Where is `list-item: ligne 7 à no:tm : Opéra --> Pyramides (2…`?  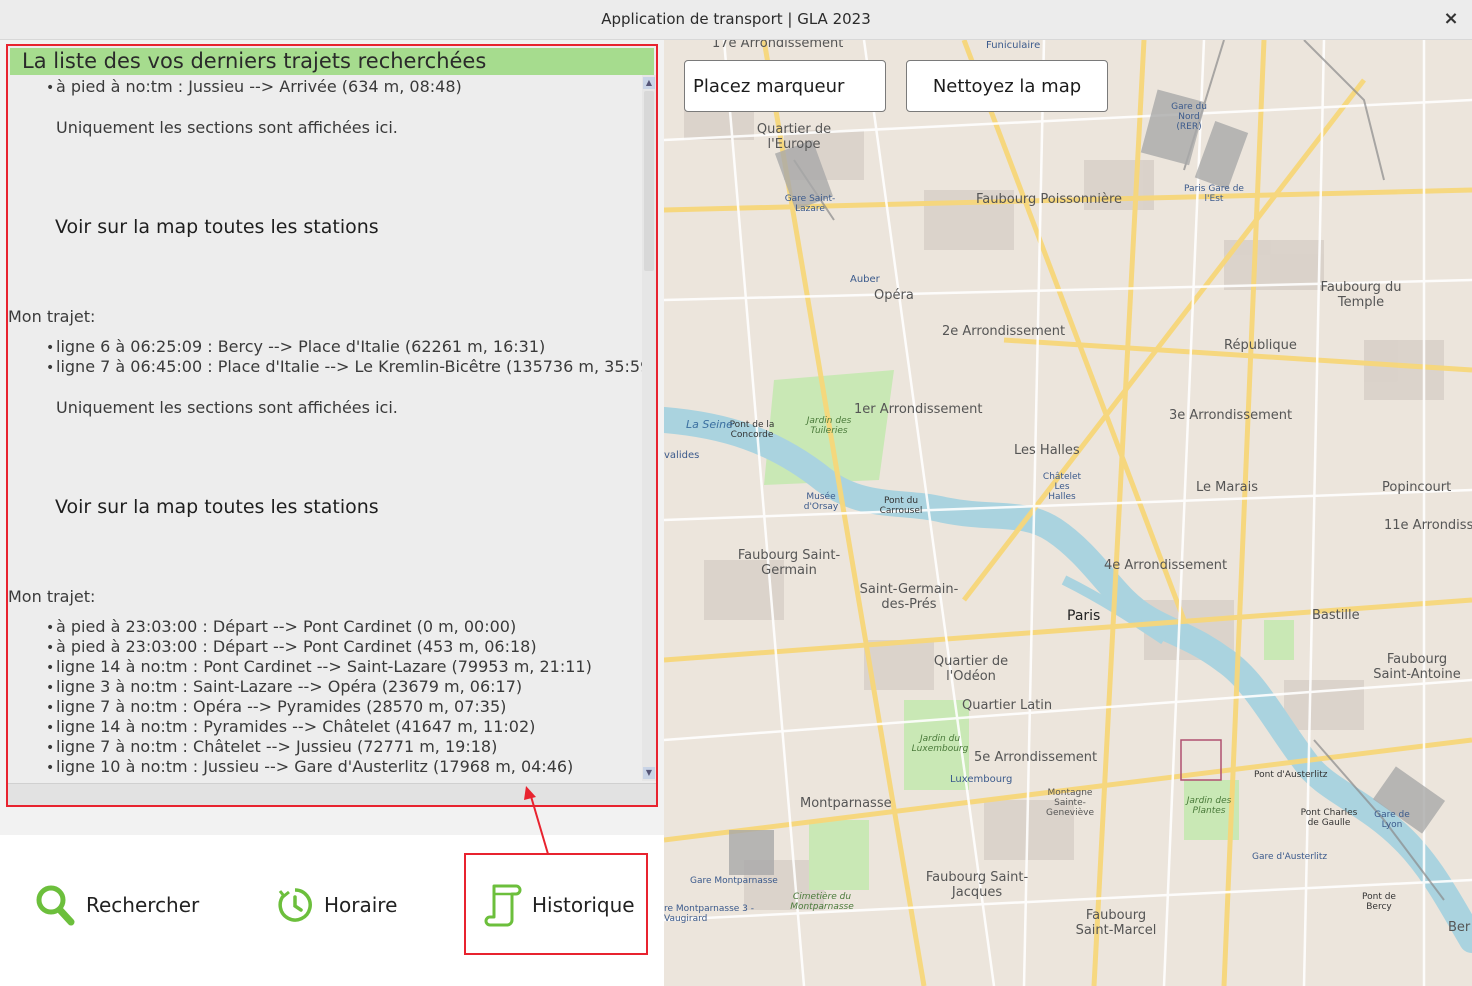
list-item: ligne 7 à no:tm : Opéra --> Pyramides (2… is located at coordinates (276, 706).